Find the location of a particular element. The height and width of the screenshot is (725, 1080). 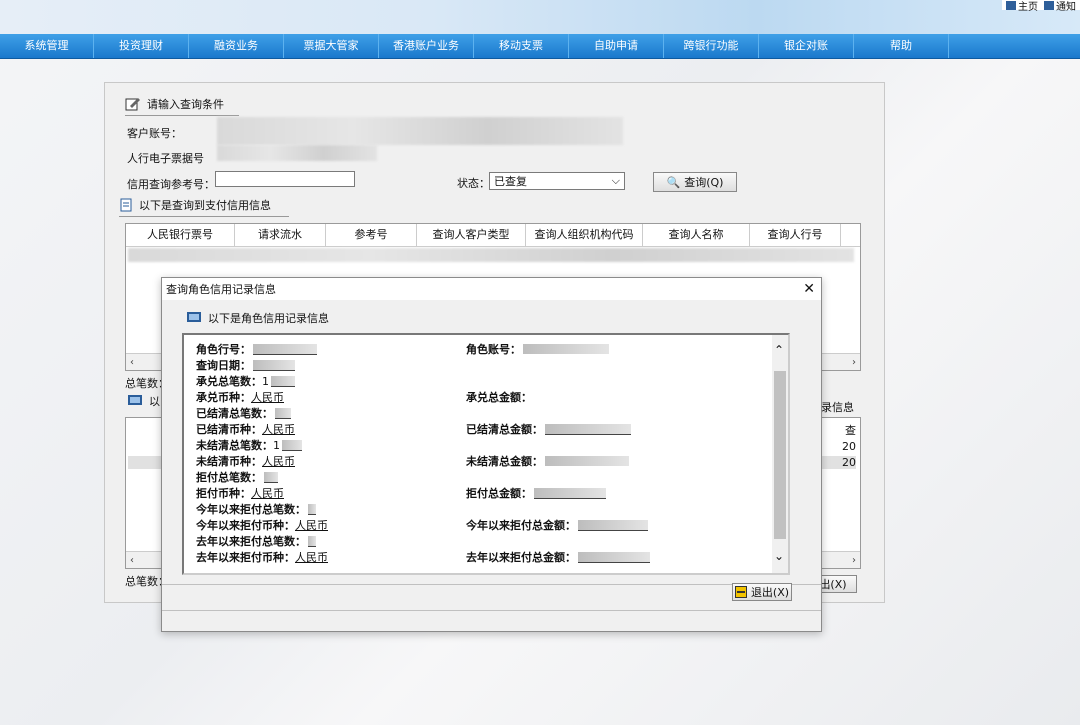

chevron-down-icon: ⌵ is located at coordinates (615, 180).